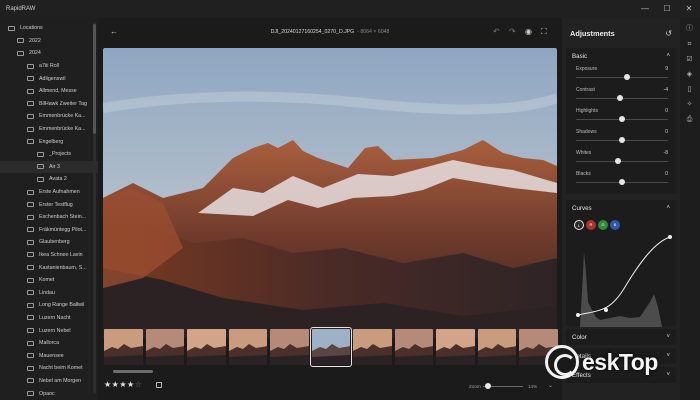 This screenshot has width=700, height=400. What do you see at coordinates (689, 59) in the screenshot?
I see `adjustments-icon: ☑` at bounding box center [689, 59].